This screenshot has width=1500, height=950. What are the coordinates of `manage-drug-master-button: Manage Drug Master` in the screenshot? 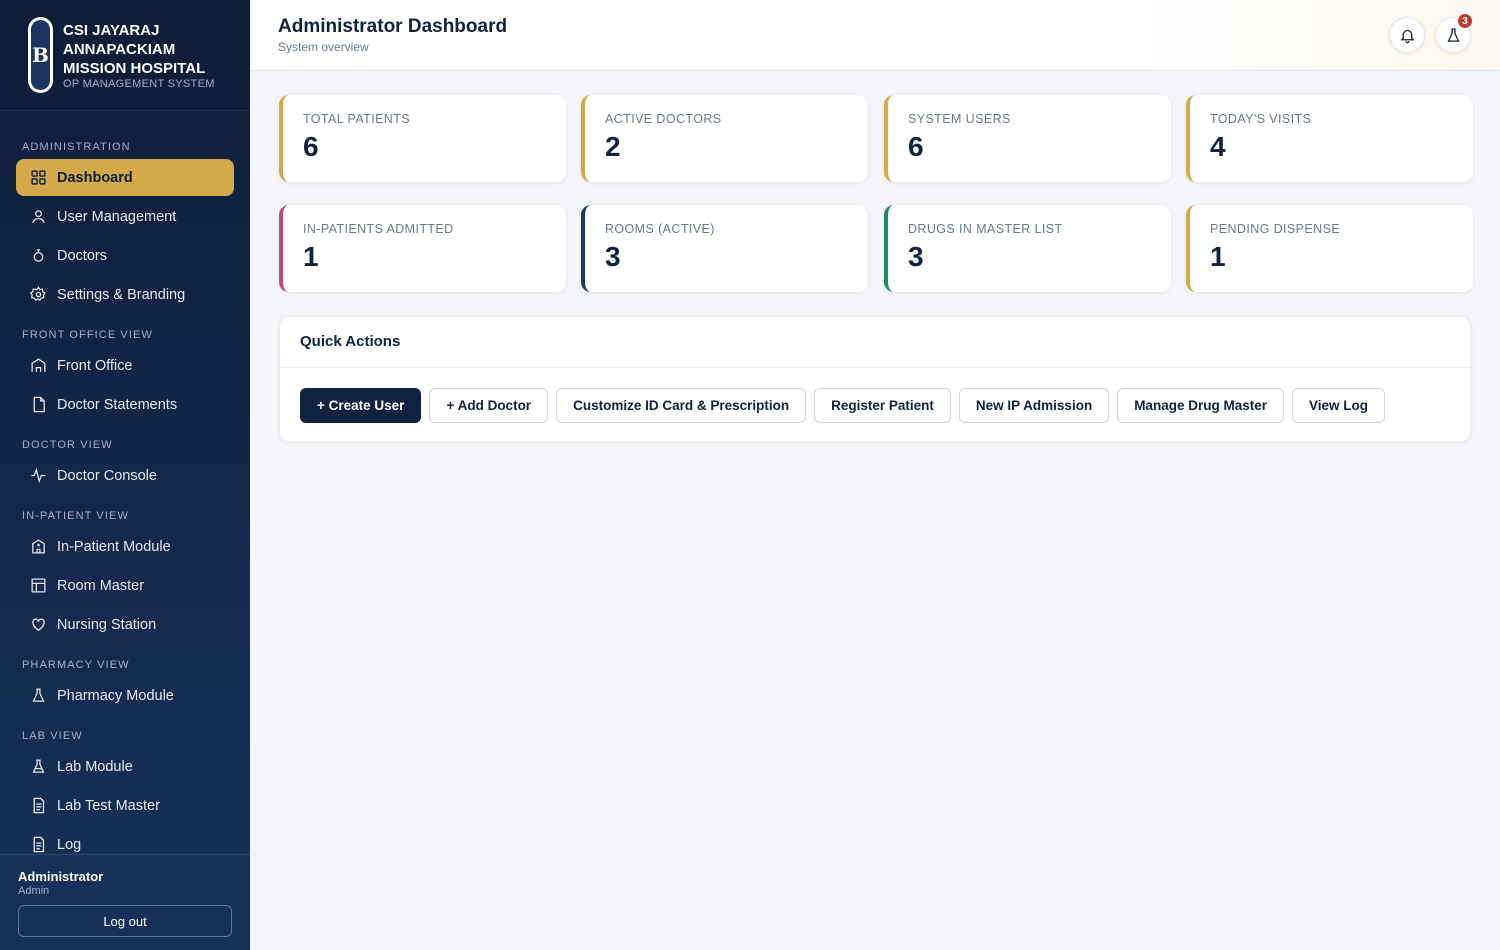 It's located at (1200, 405).